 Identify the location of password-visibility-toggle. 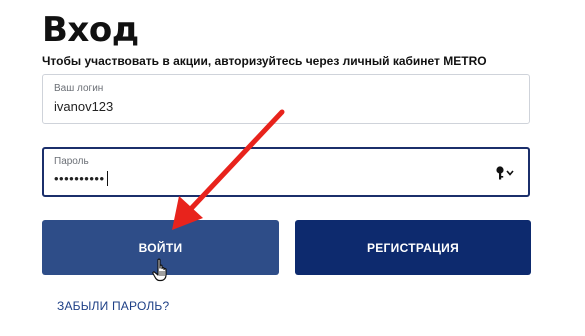
(504, 173).